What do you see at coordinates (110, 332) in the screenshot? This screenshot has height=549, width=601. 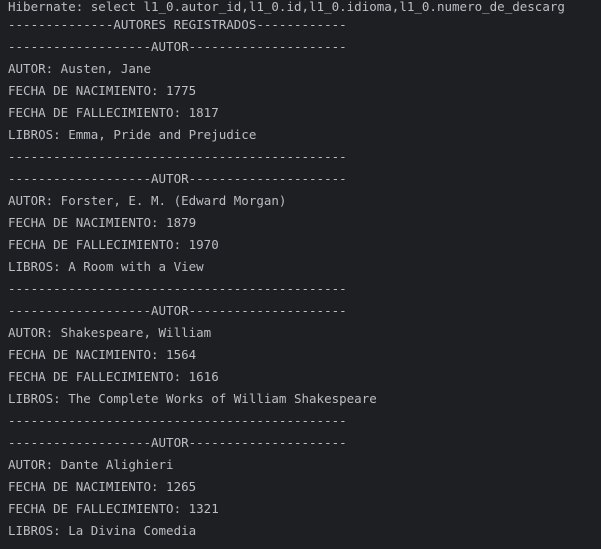 I see `author-name: AUTOR: Shakespeare, William` at bounding box center [110, 332].